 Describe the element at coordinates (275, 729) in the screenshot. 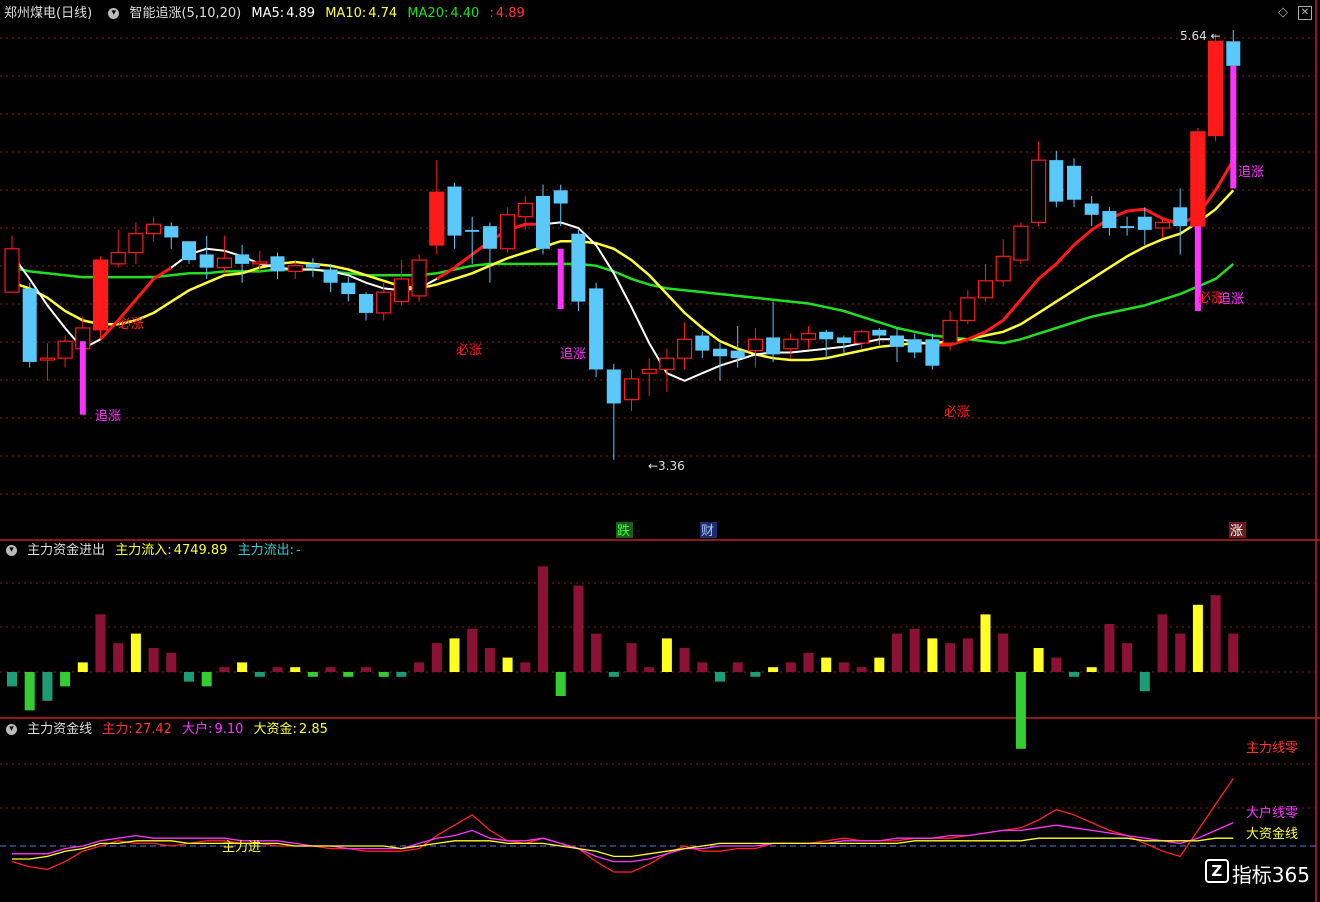

I see `dzj-label: 大资金:` at that location.